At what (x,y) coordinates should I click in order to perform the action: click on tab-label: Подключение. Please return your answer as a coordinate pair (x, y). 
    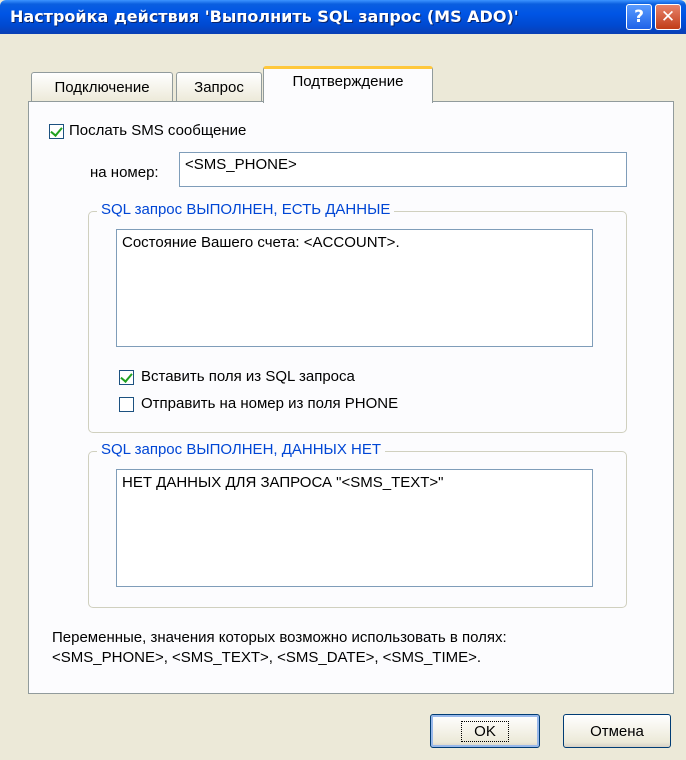
    Looking at the image, I should click on (102, 87).